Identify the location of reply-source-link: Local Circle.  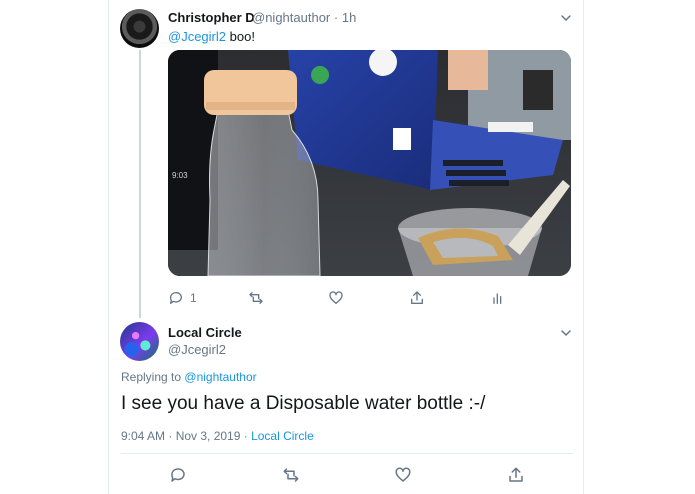
(282, 436).